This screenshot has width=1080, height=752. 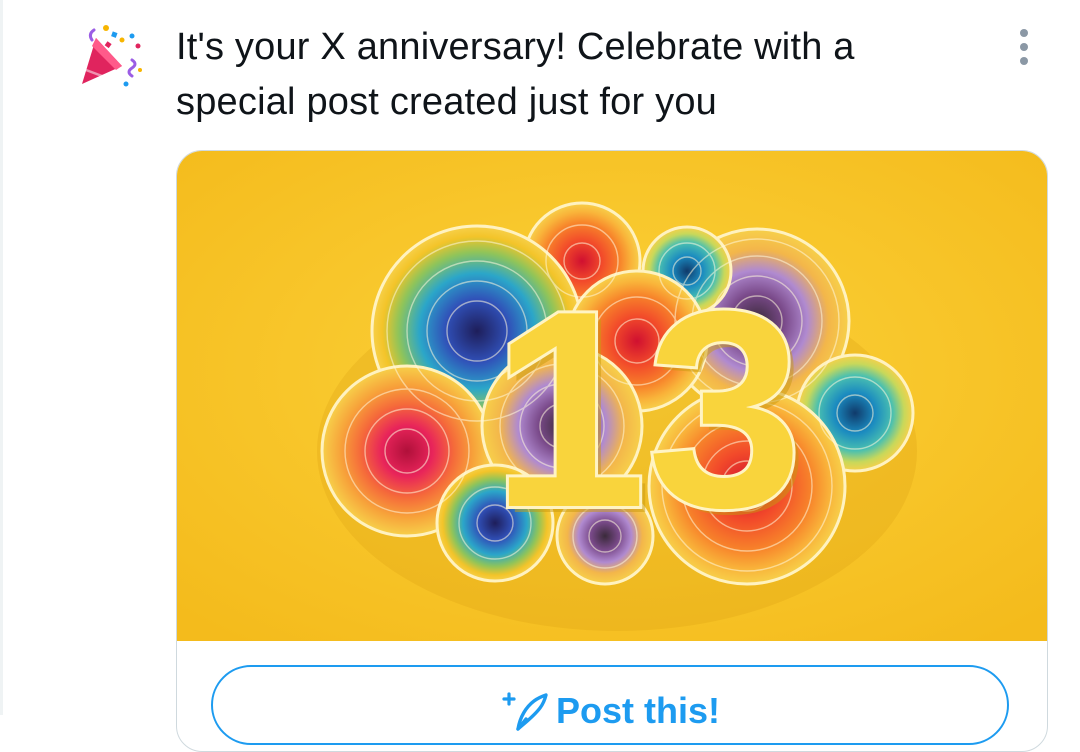 What do you see at coordinates (637, 710) in the screenshot?
I see `post-this-label: Post this!` at bounding box center [637, 710].